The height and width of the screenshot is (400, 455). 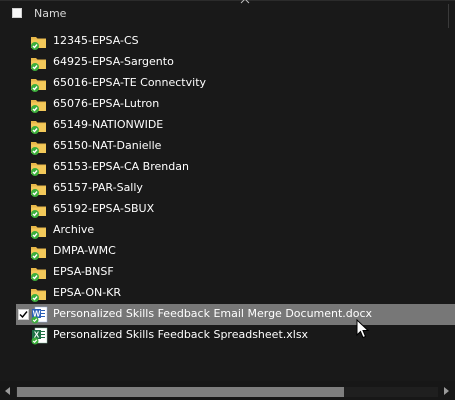 I want to click on horizontal-scrollbar, so click(x=227, y=390).